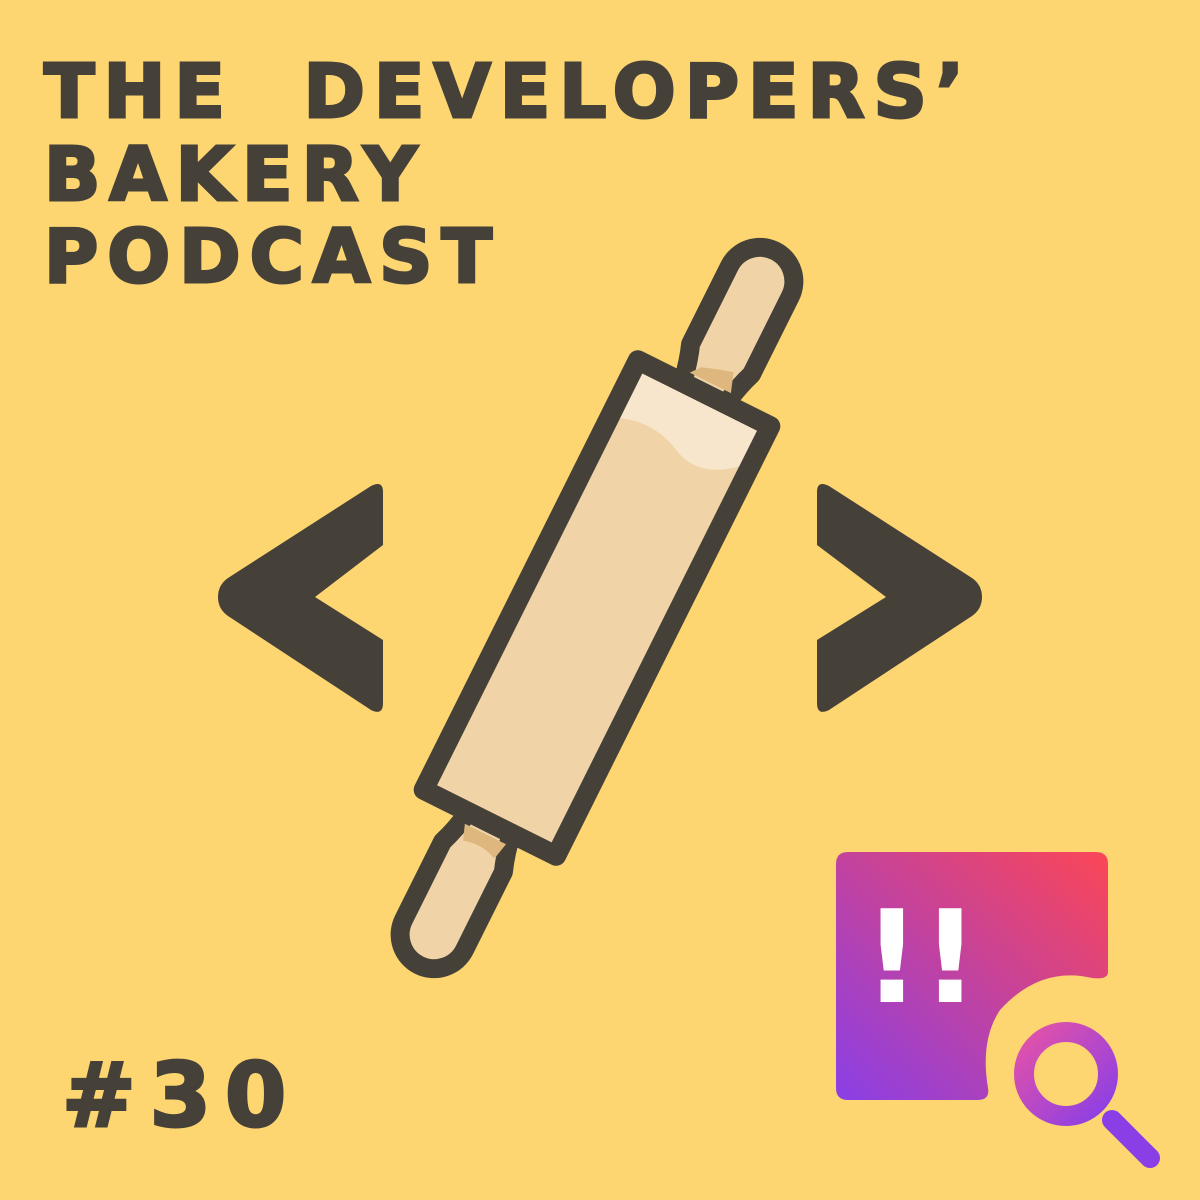  I want to click on code-bracket-left-icon, so click(300, 598).